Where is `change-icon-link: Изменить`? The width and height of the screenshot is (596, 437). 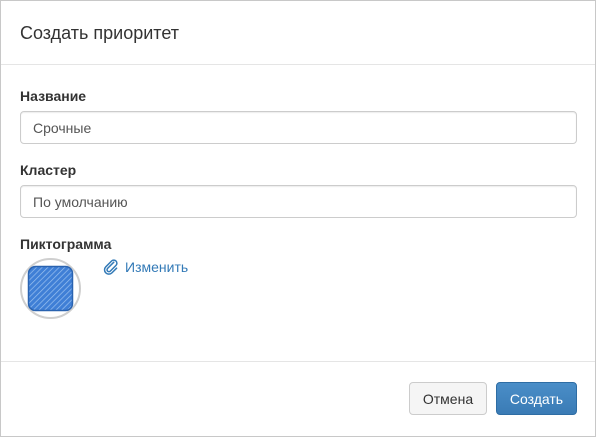
change-icon-link: Изменить is located at coordinates (145, 267).